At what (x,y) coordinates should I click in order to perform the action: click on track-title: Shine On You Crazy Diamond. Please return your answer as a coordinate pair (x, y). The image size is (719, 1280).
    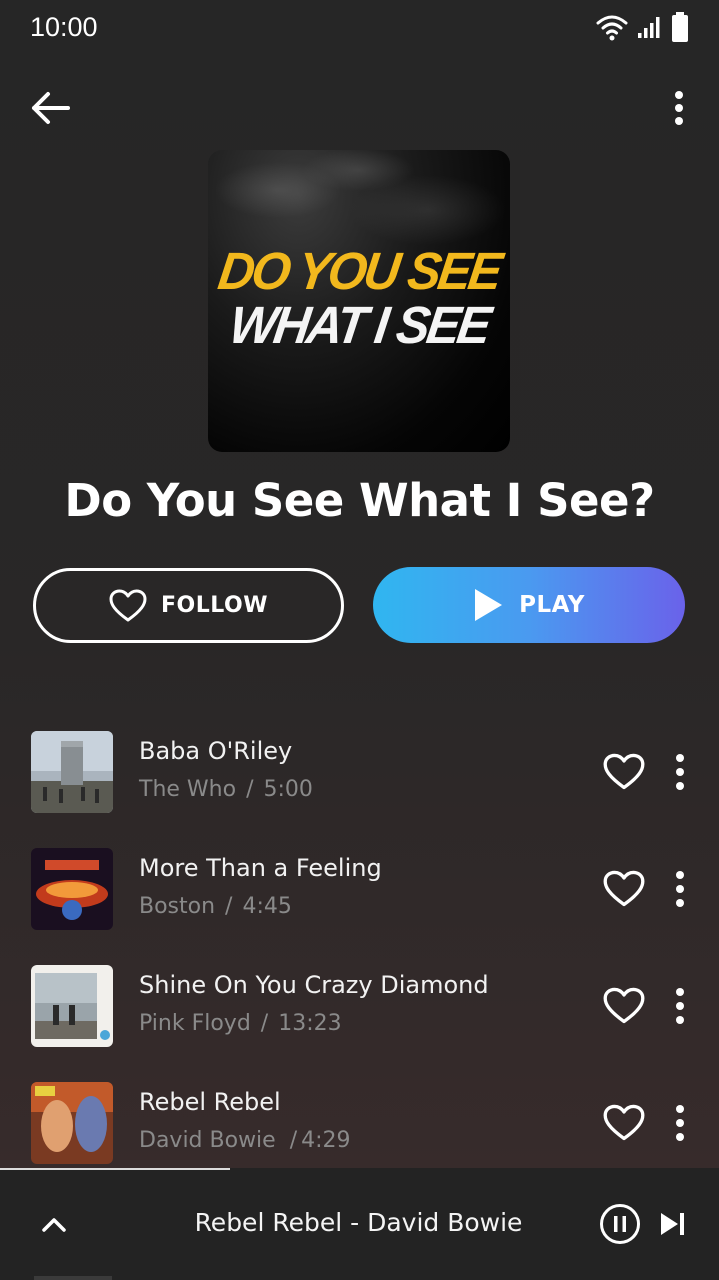
    Looking at the image, I should click on (314, 985).